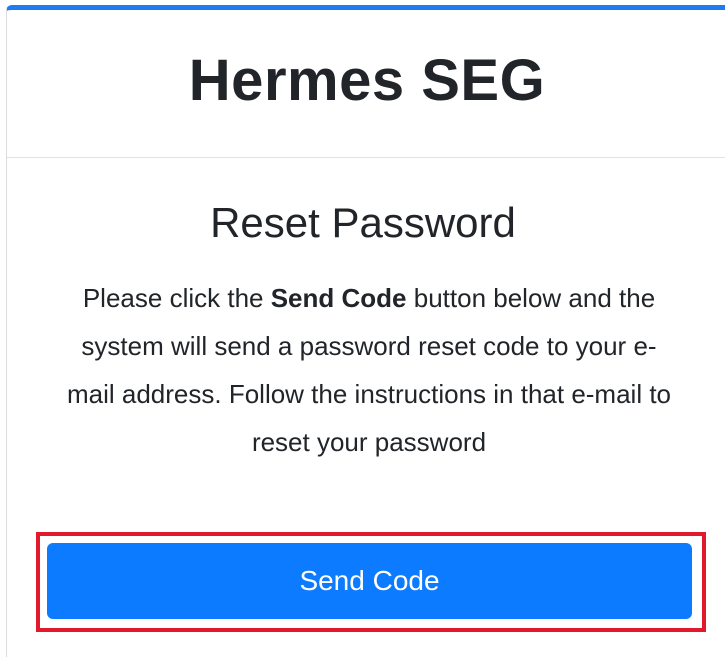 This screenshot has width=725, height=657. What do you see at coordinates (338, 298) in the screenshot?
I see `instructions-send-code-emphasis: Send Code` at bounding box center [338, 298].